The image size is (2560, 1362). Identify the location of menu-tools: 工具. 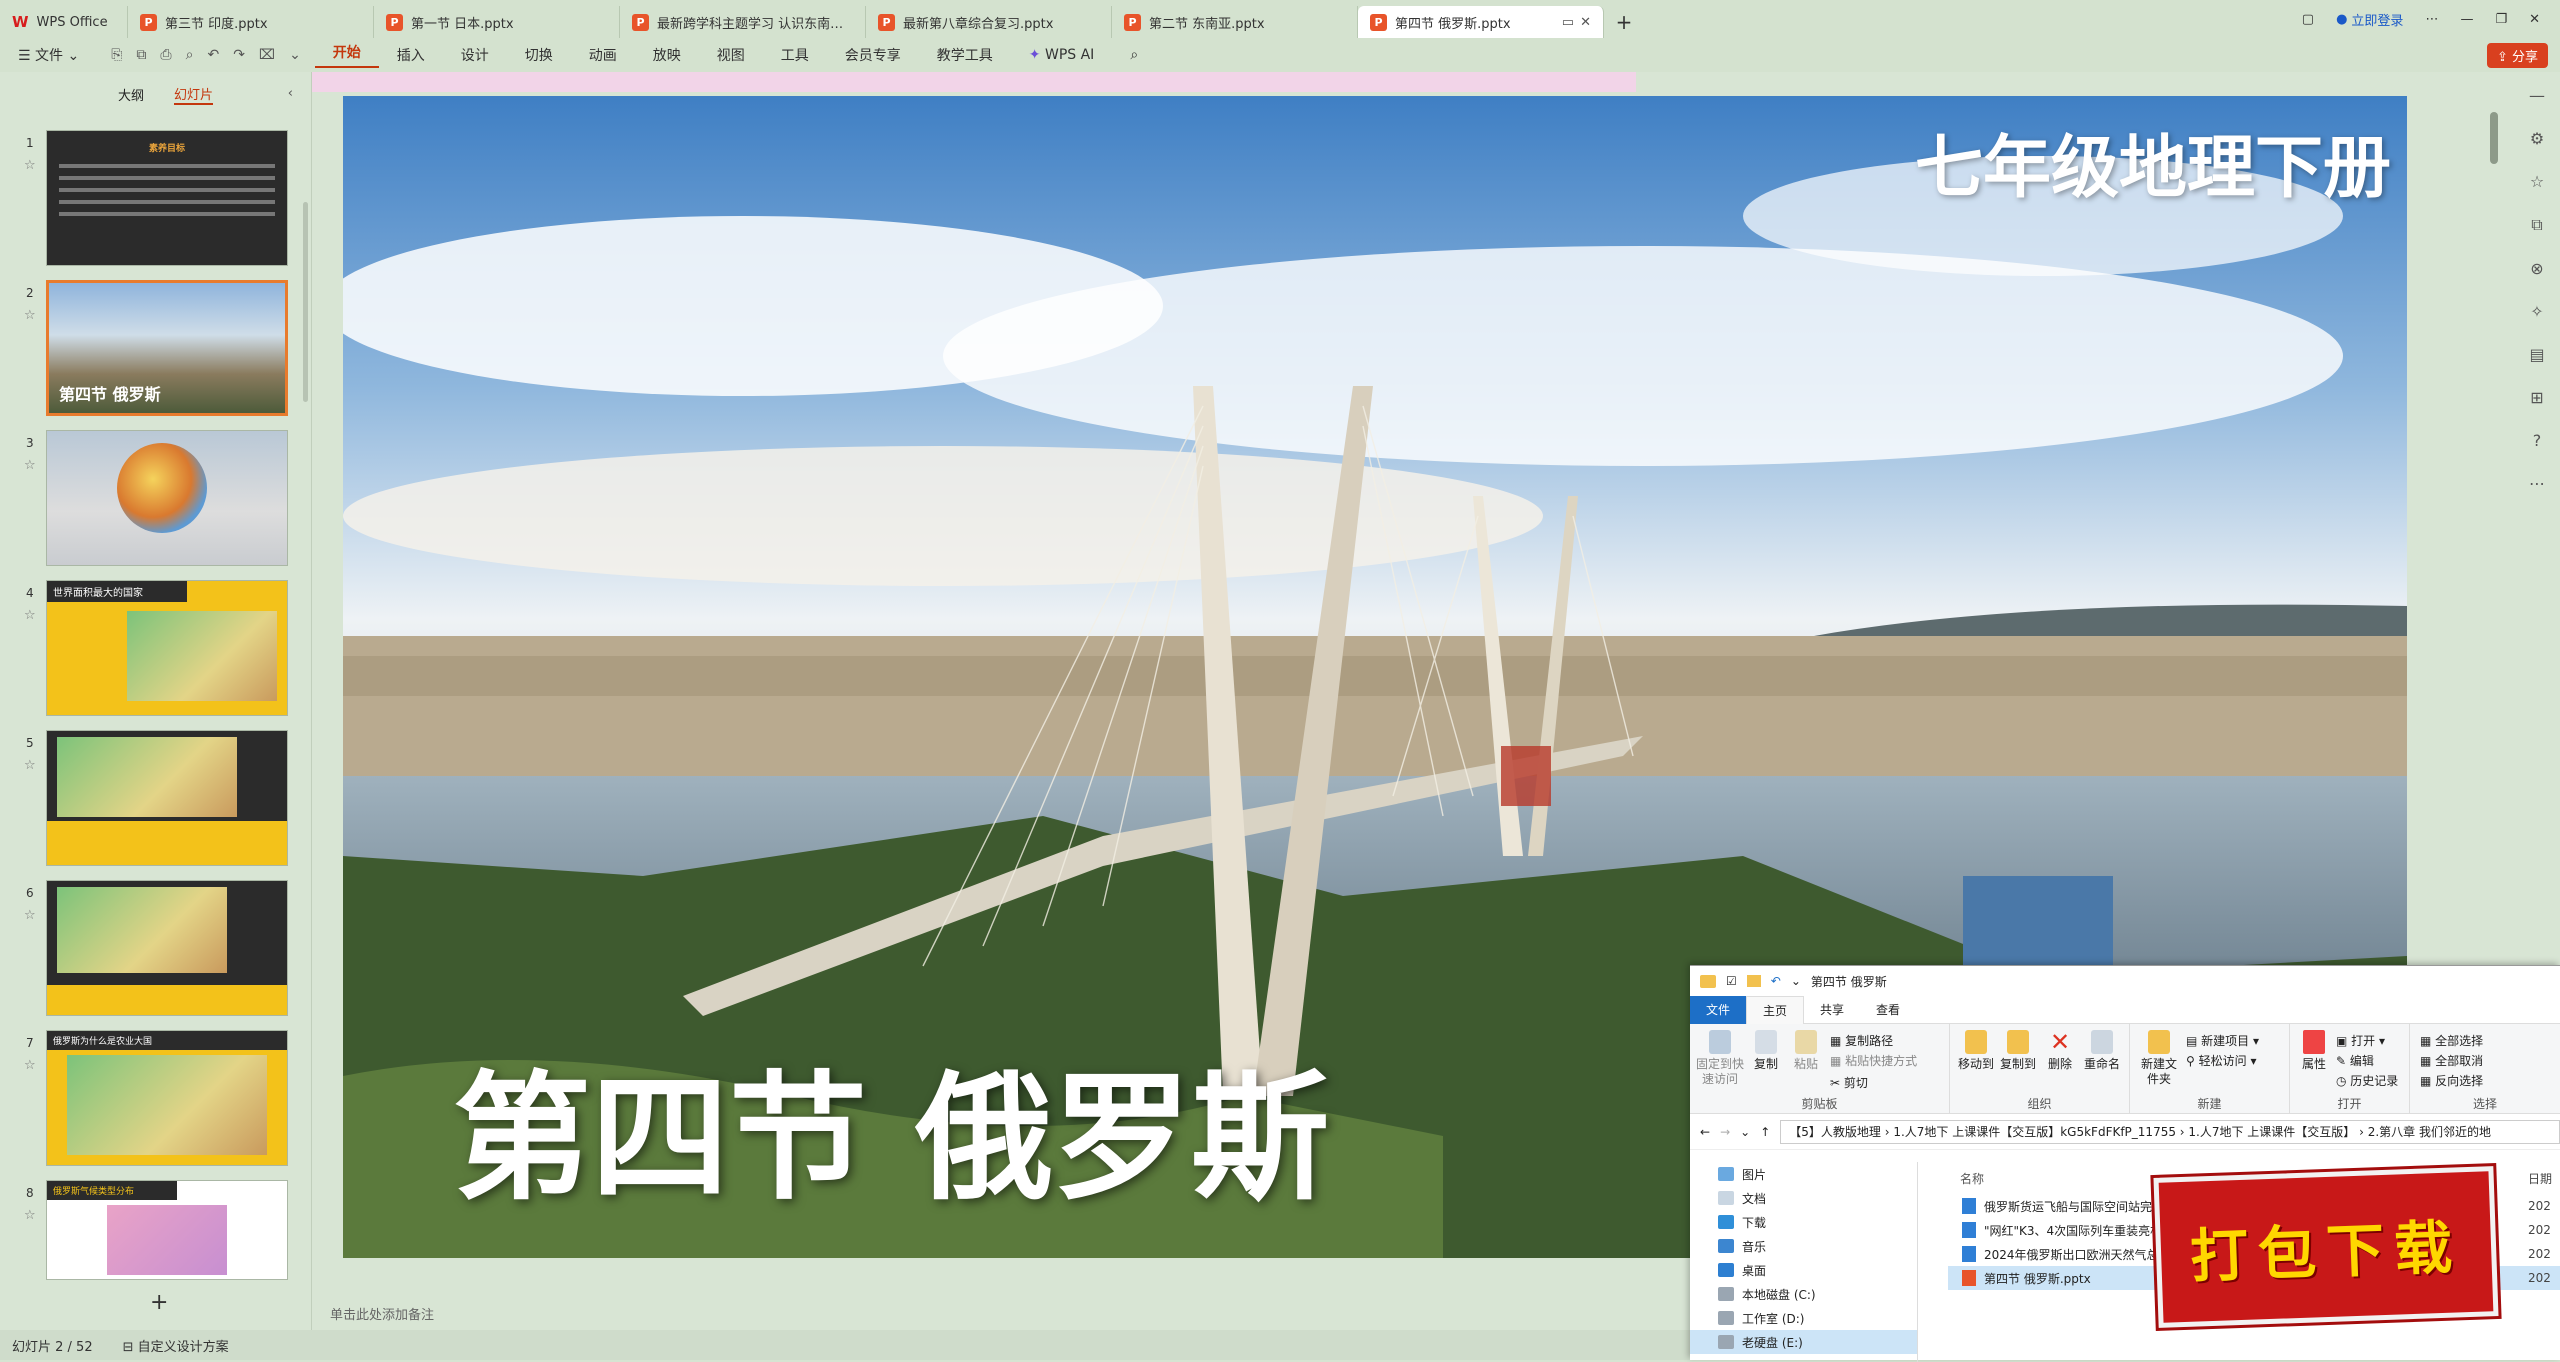
(795, 55).